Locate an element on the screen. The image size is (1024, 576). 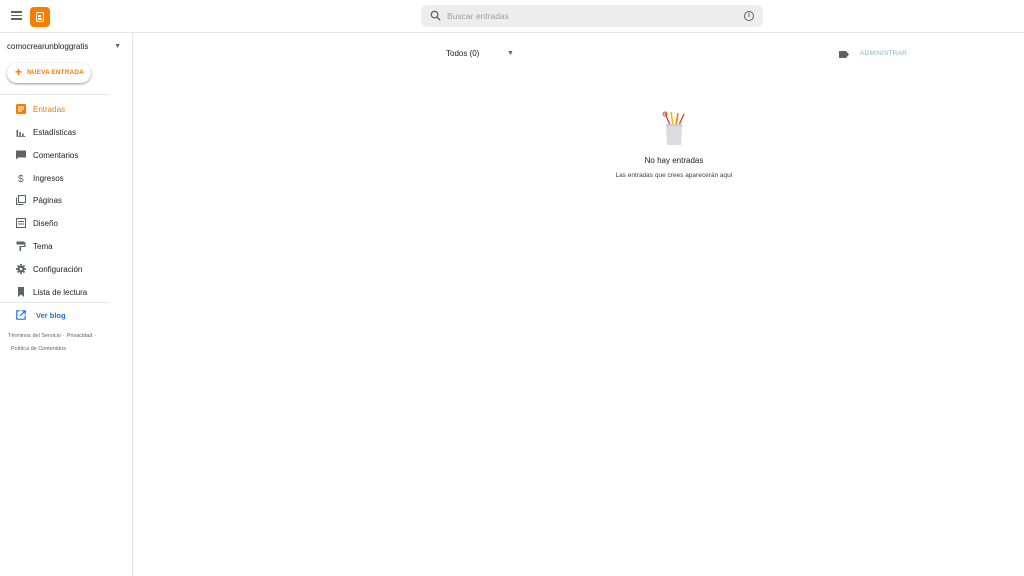
view-blog-link: Ver blog is located at coordinates (60, 315).